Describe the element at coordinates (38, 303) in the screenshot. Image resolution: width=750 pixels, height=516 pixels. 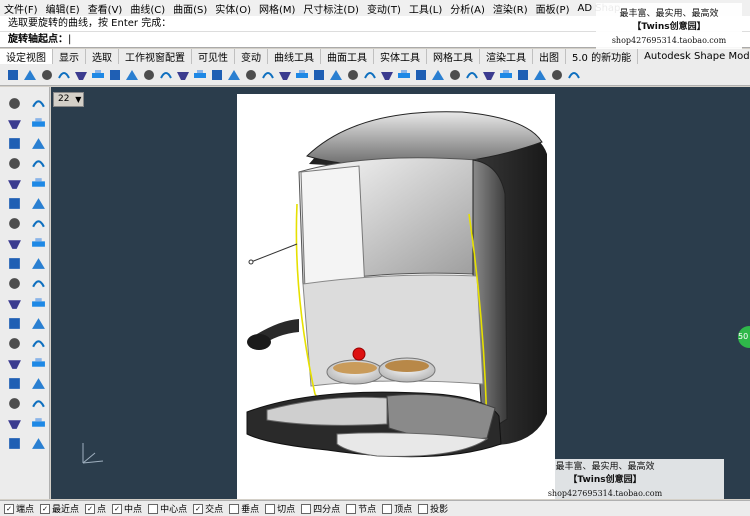
I see `copy-tool-icon` at that location.